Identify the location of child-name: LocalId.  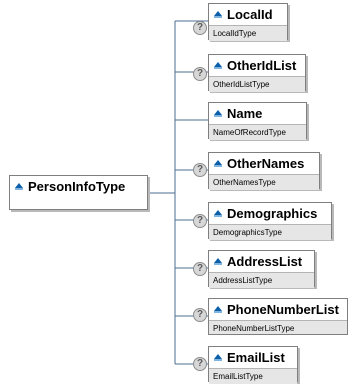
(250, 14).